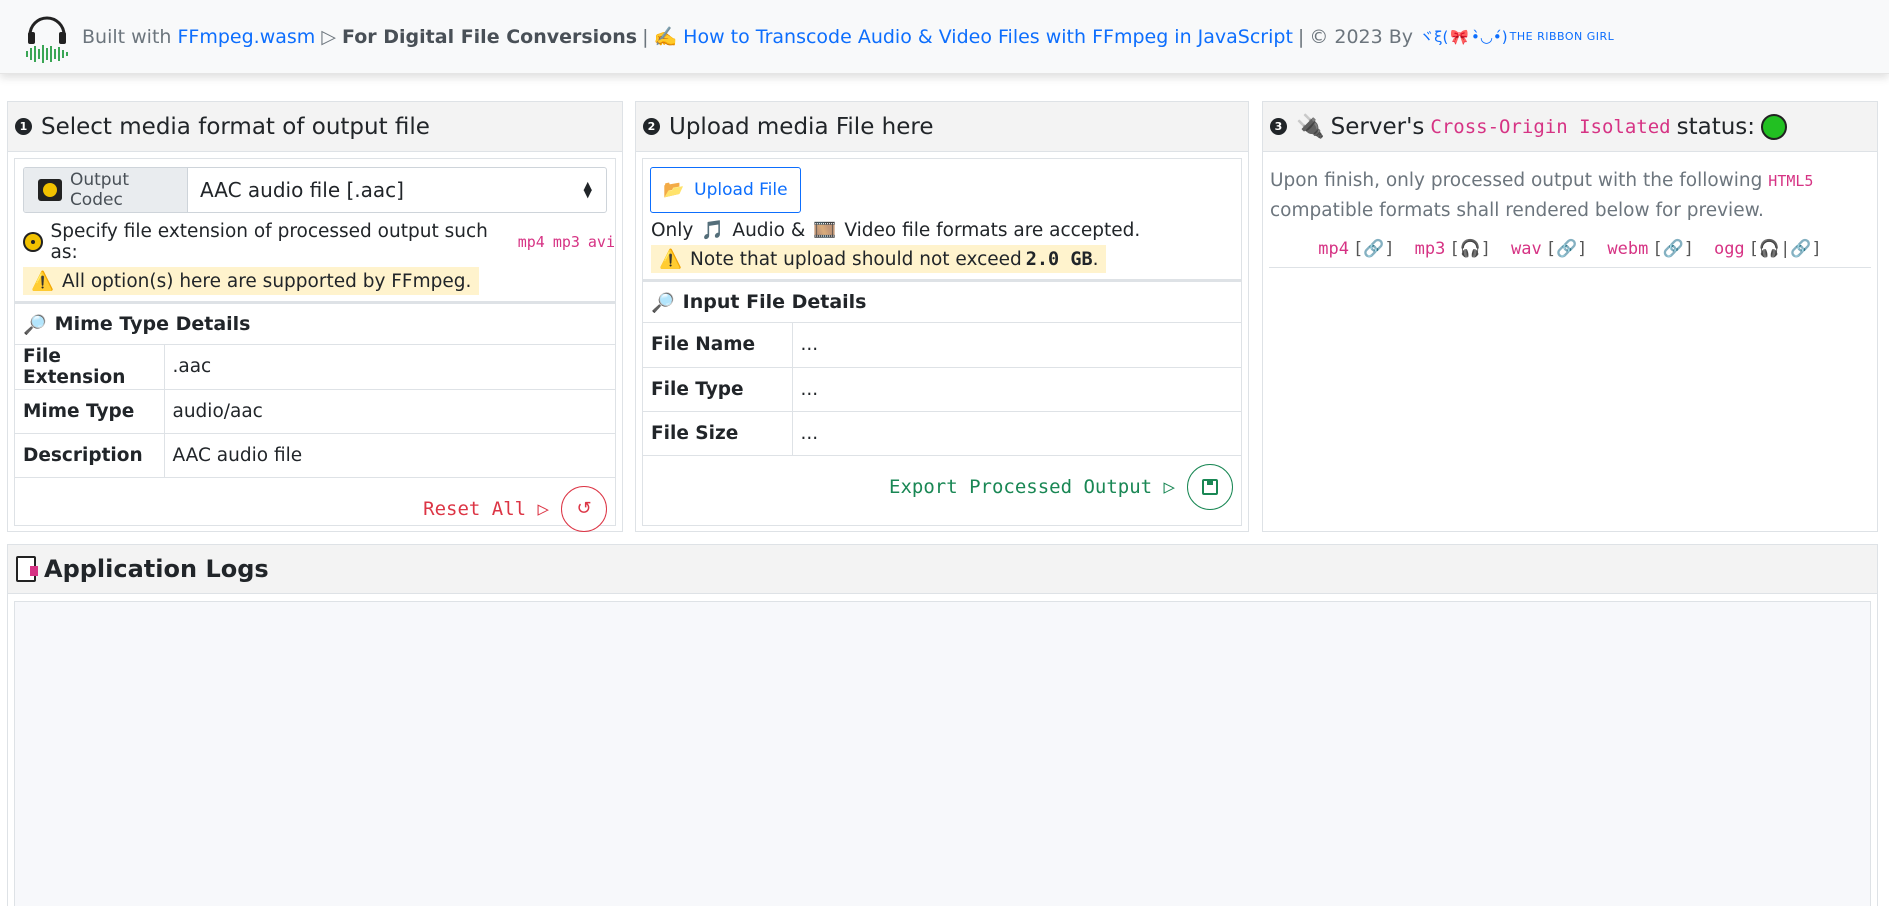 Image resolution: width=1889 pixels, height=906 pixels. Describe the element at coordinates (1562, 36) in the screenshot. I see `author-name: THE RIBBON GIRL` at that location.